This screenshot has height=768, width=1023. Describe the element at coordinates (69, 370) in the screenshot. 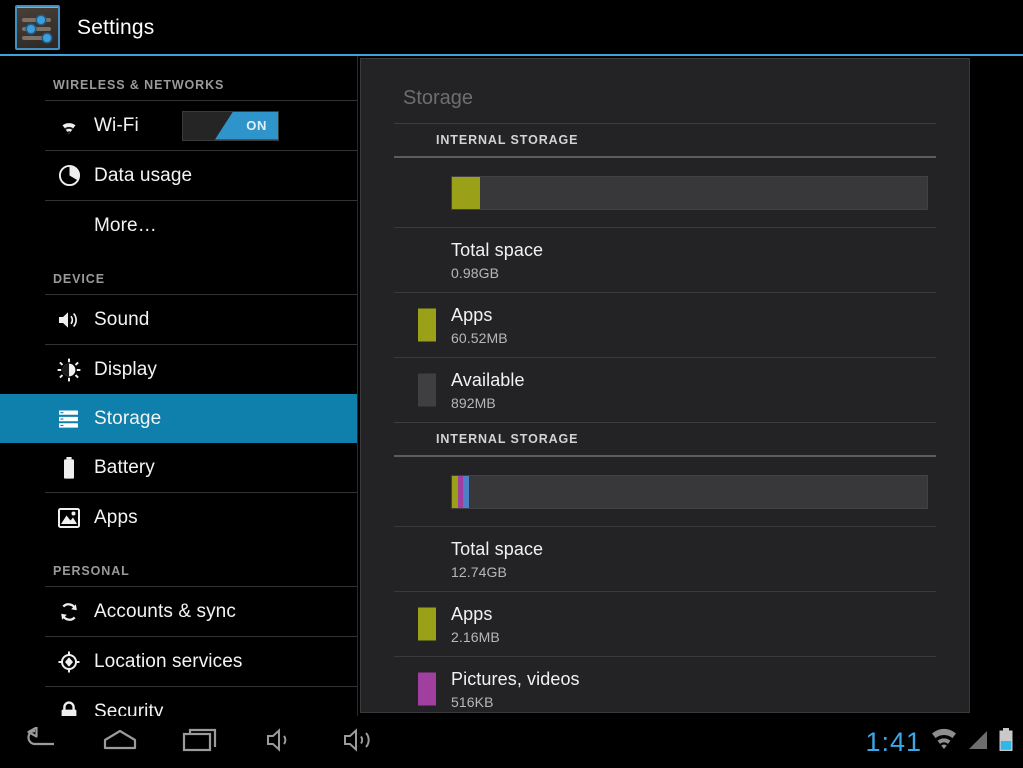

I see `brightness-icon` at that location.